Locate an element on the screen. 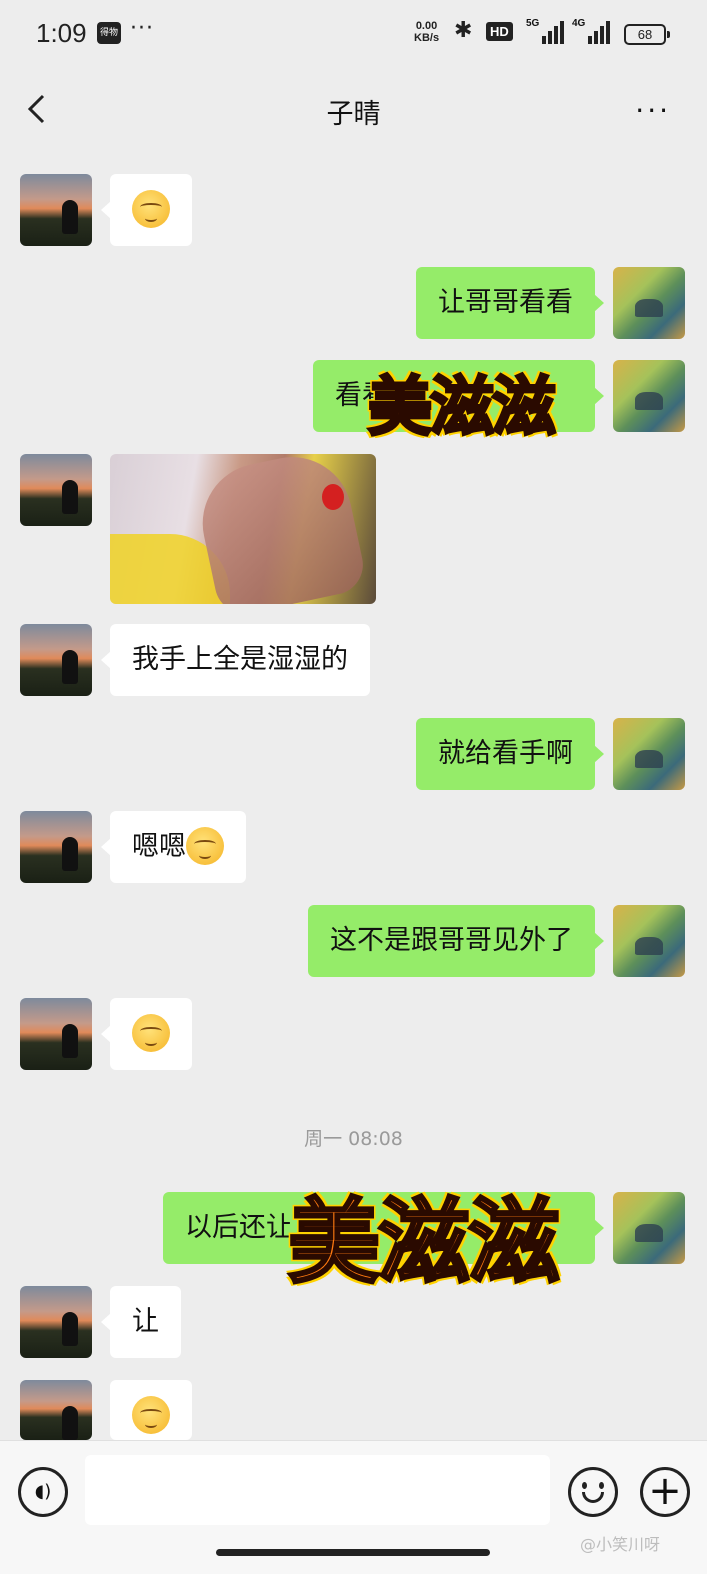 Image resolution: width=707 pixels, height=1574 pixels. voice-input-icon: ◖) is located at coordinates (43, 1492).